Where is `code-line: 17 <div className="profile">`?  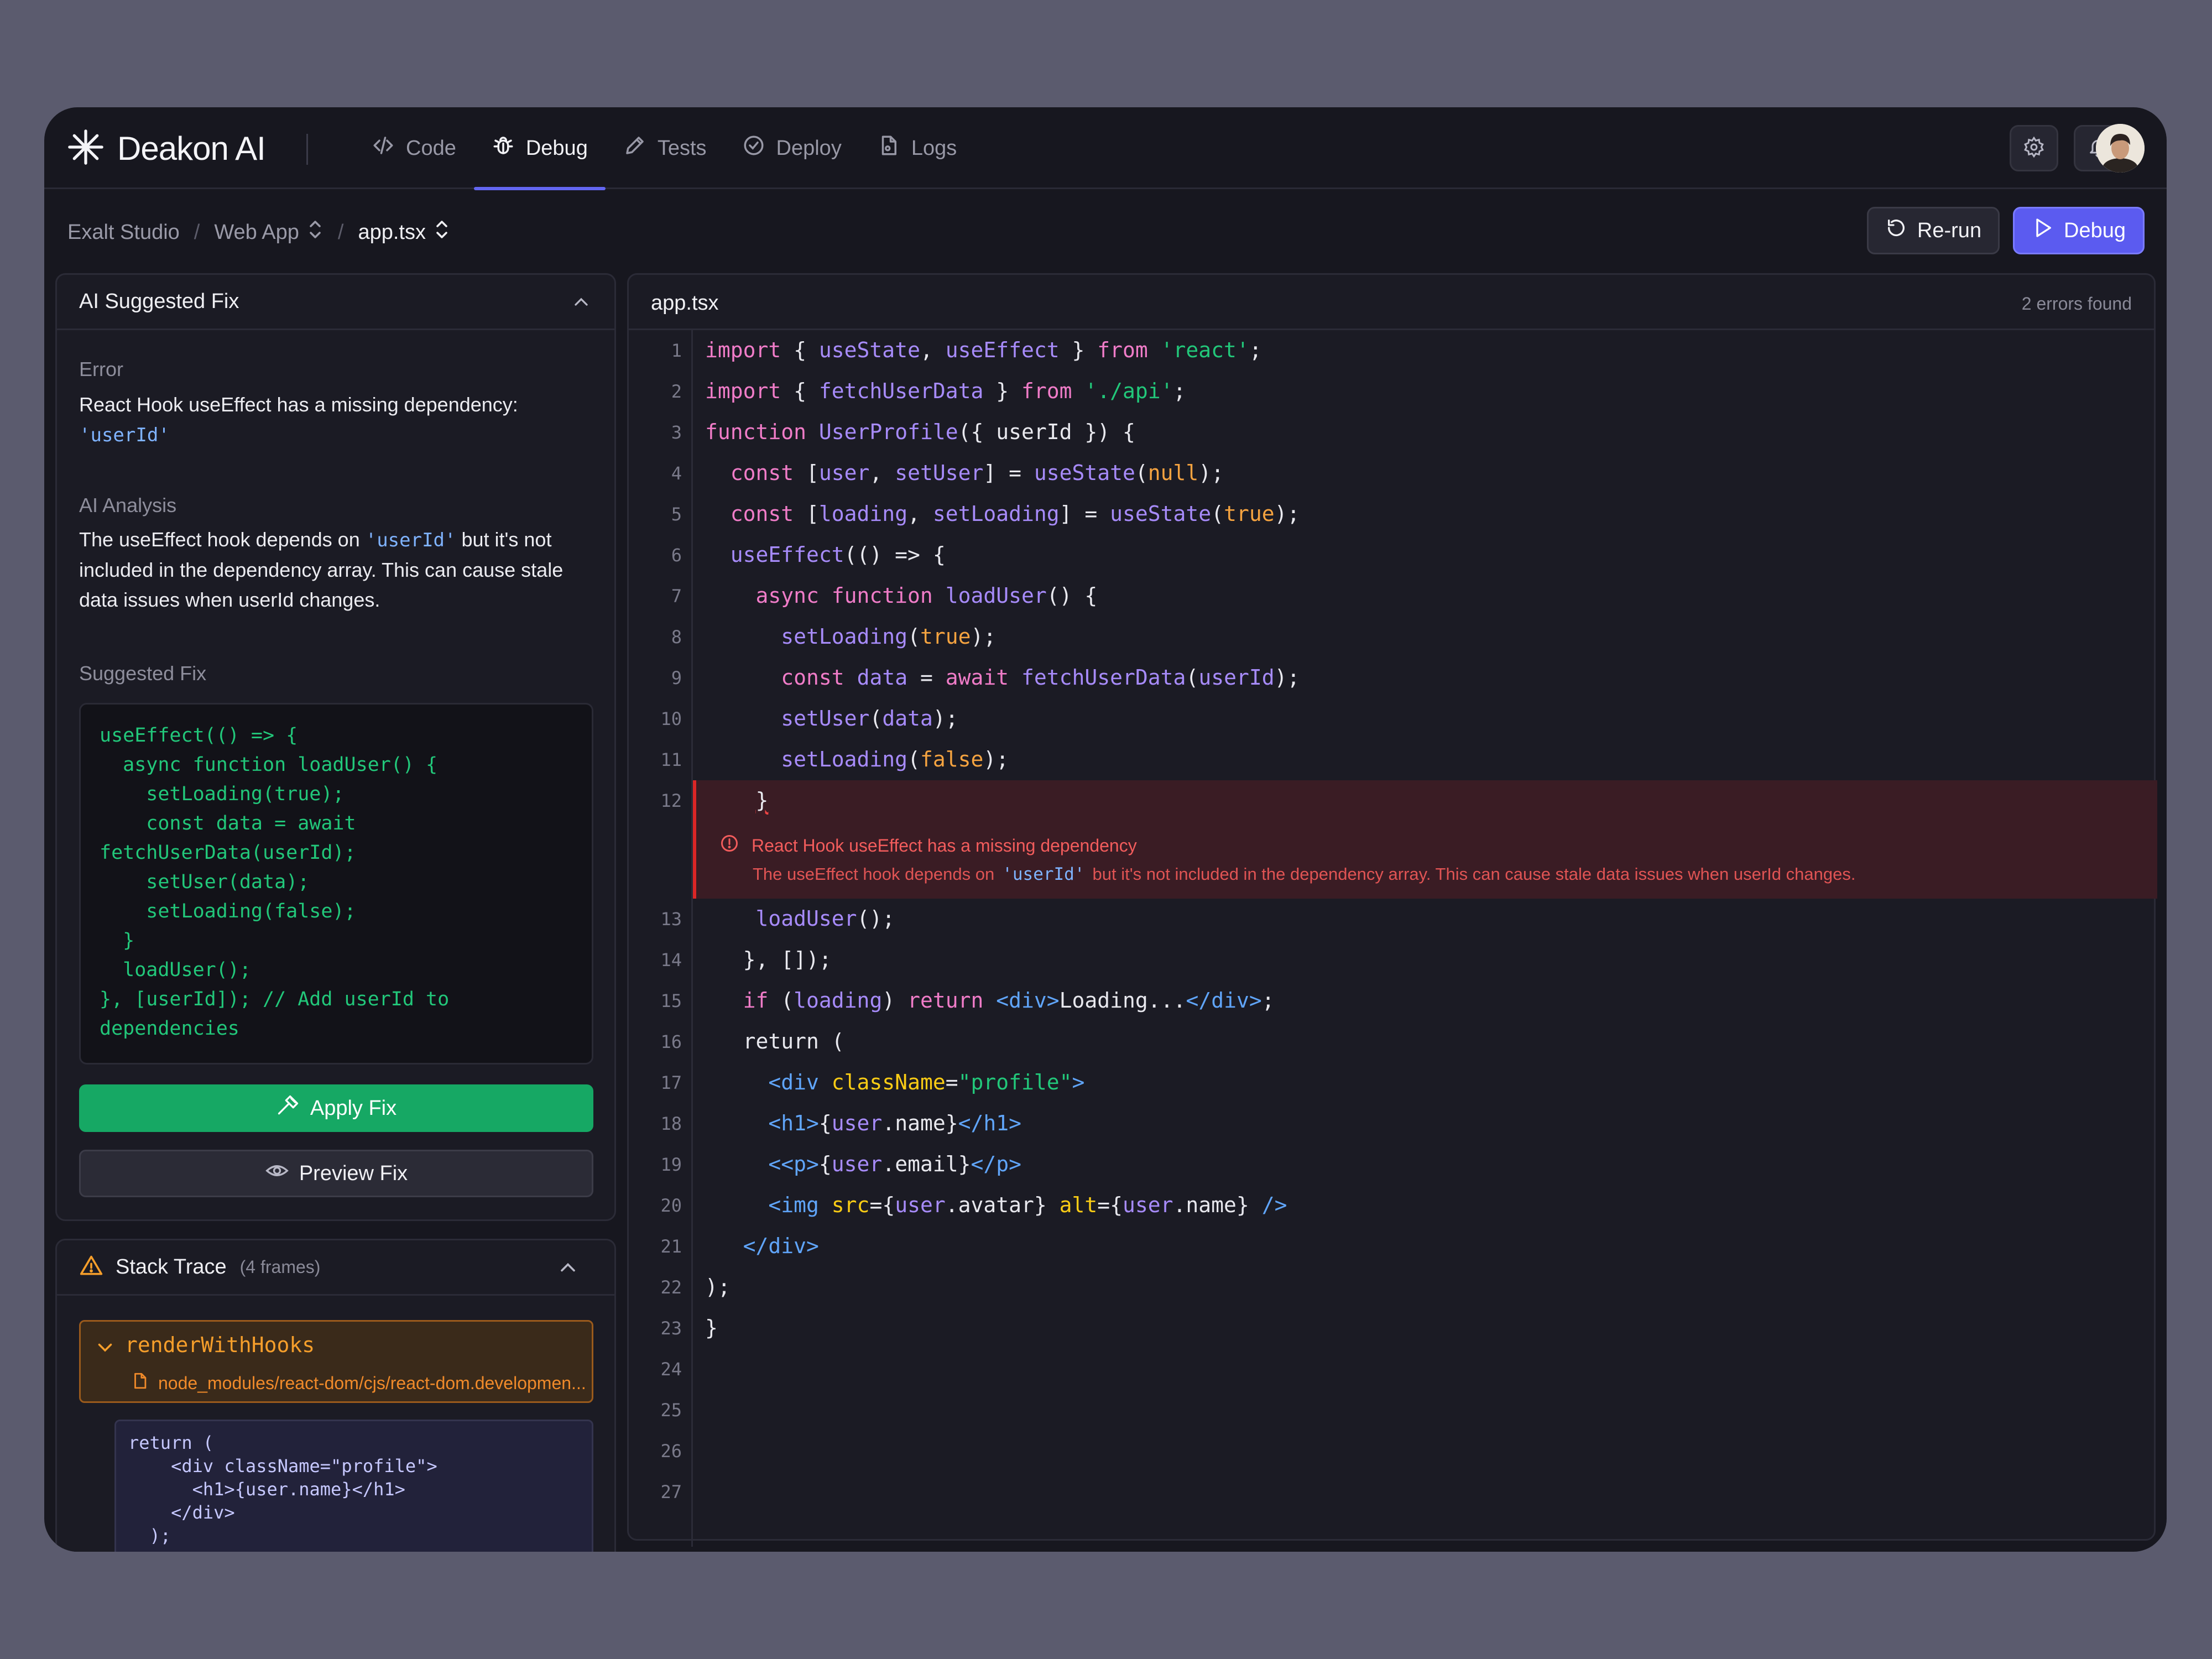
code-line: 17 <div className="profile"> is located at coordinates (1393, 1082).